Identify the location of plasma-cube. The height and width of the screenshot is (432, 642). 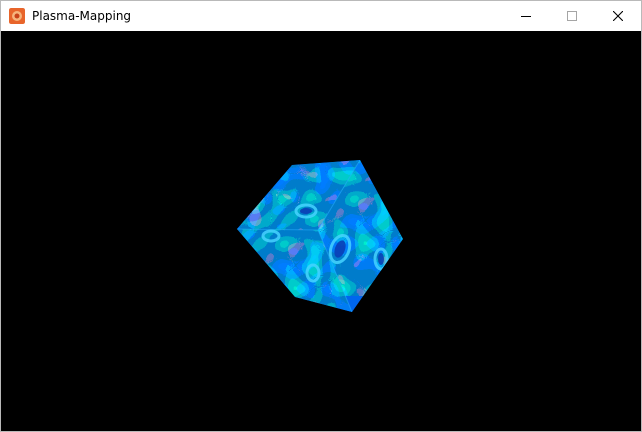
(320, 236).